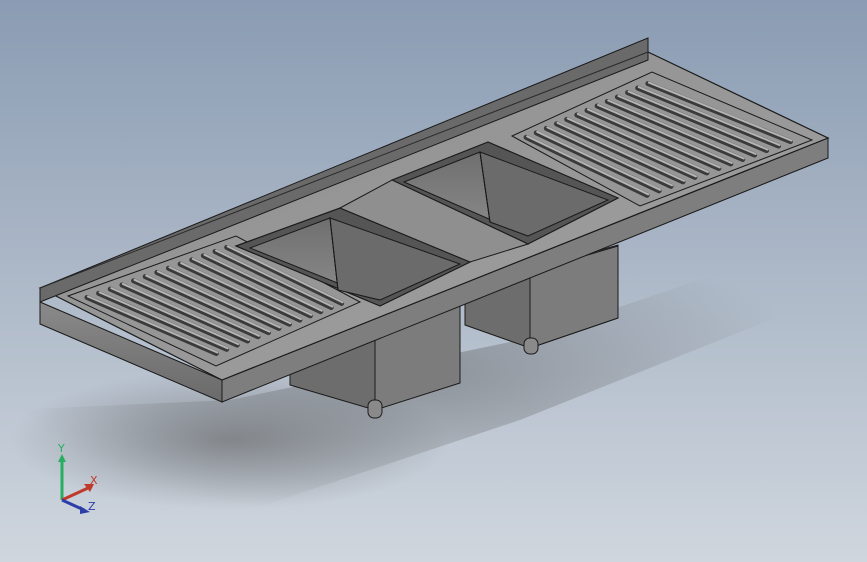  I want to click on triad-x-label: X, so click(94, 480).